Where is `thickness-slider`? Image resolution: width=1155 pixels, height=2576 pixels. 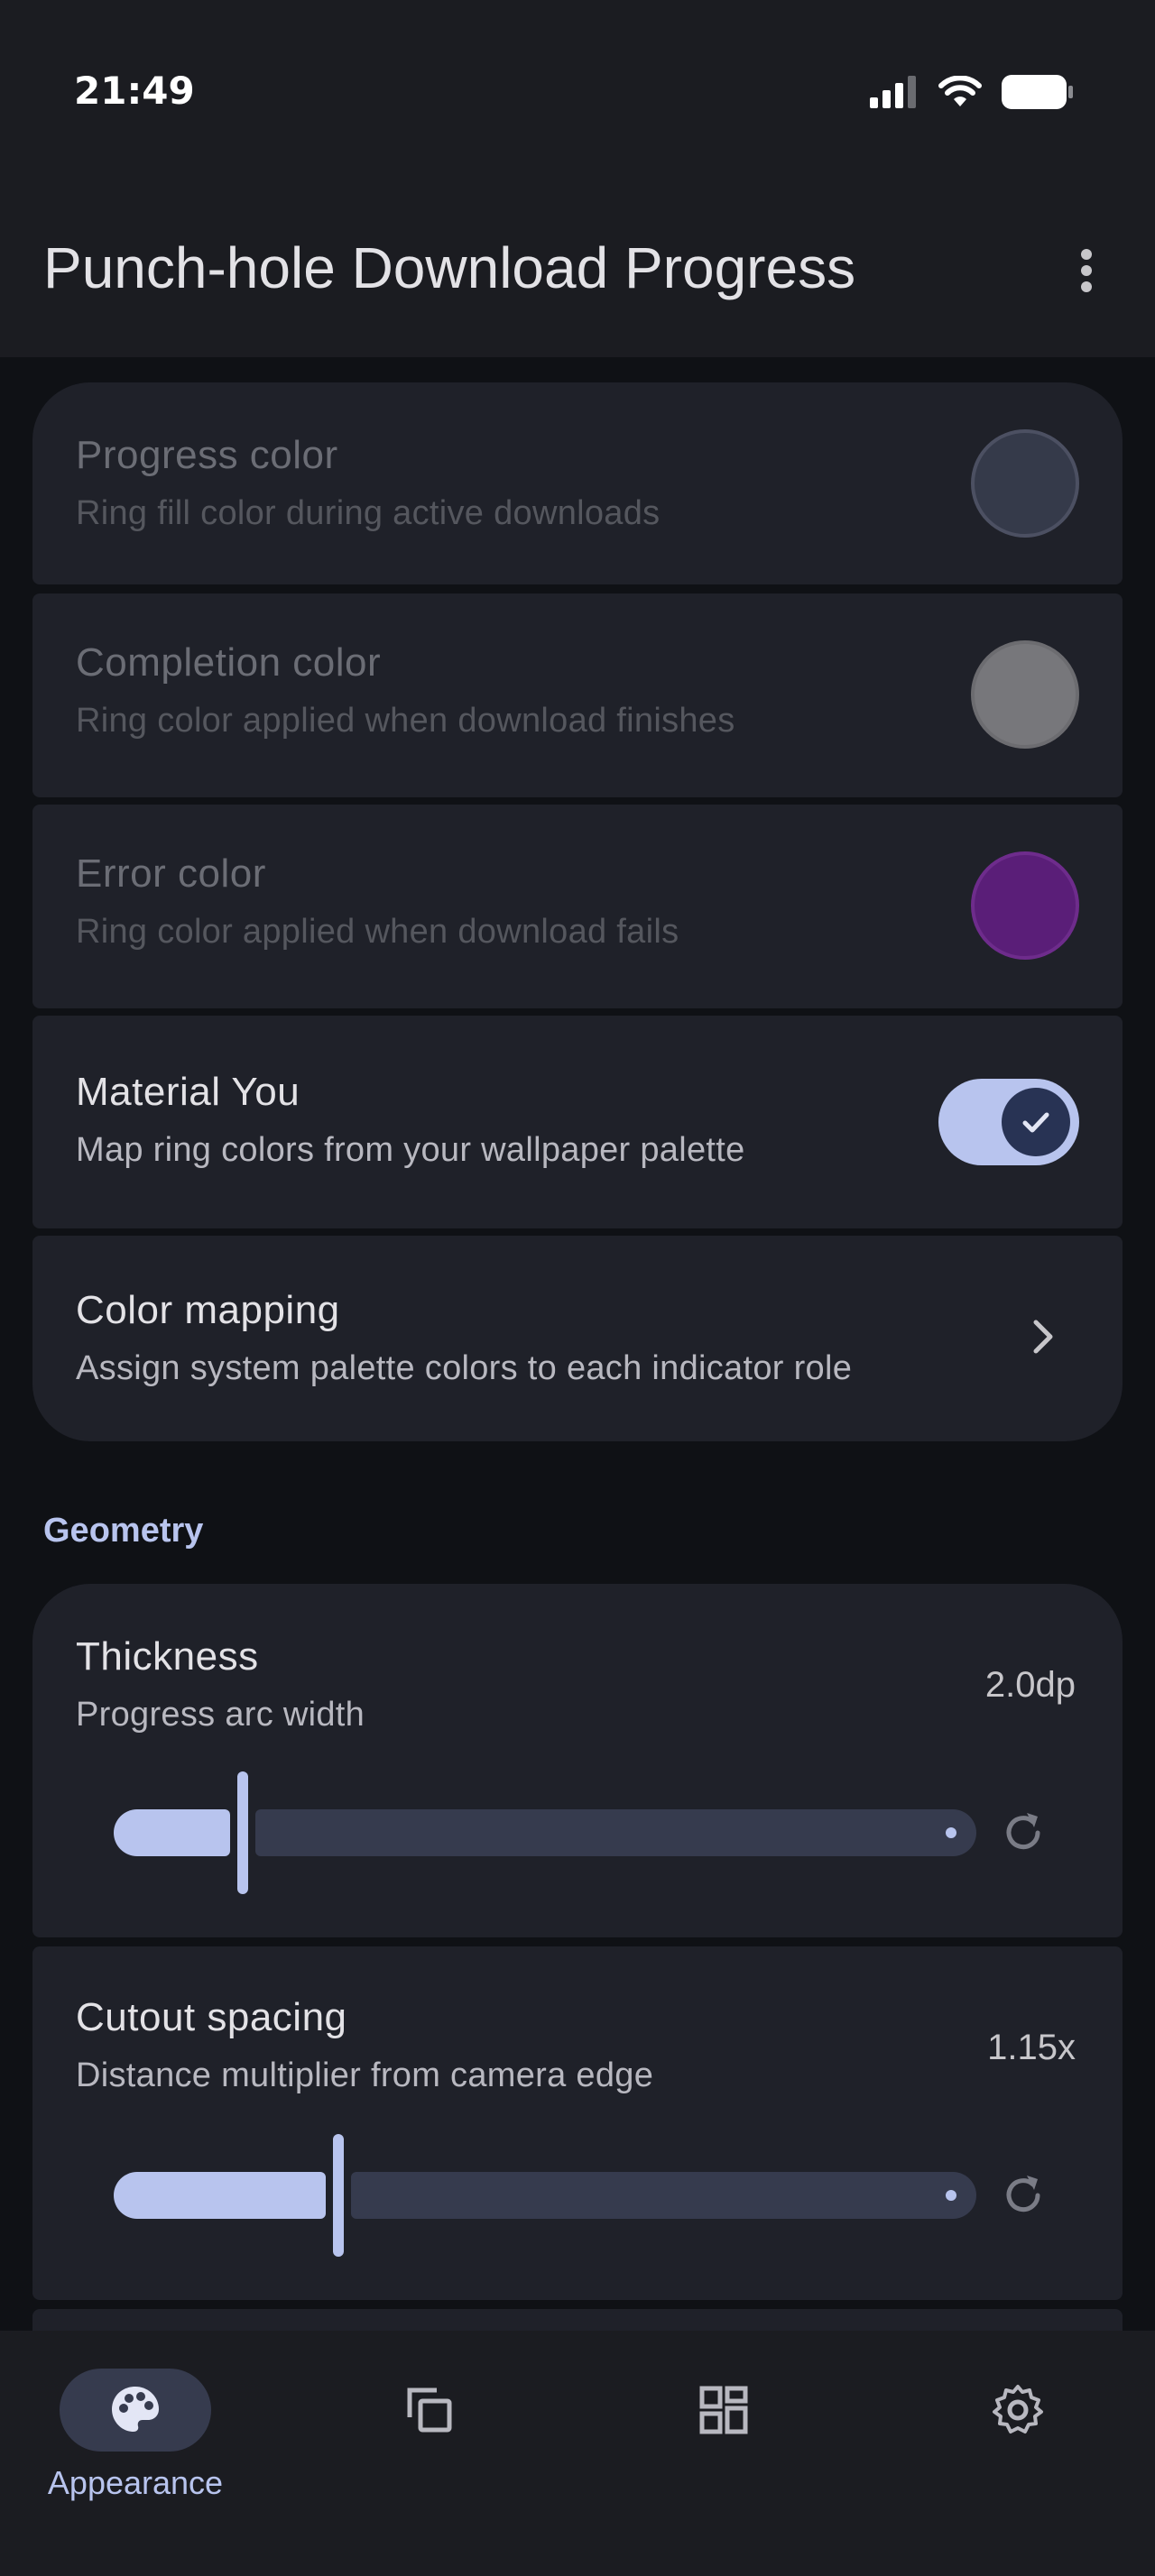 thickness-slider is located at coordinates (532, 1832).